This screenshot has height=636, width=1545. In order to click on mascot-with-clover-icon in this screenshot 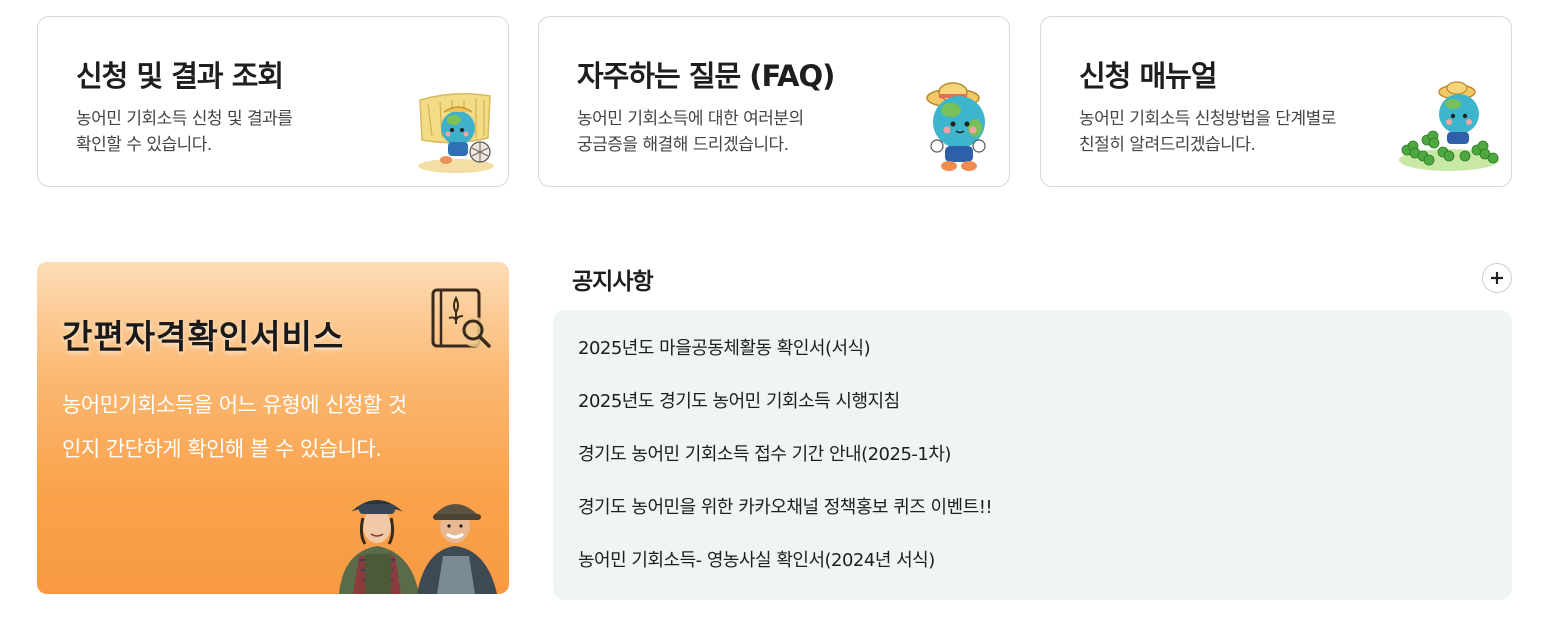, I will do `click(1448, 129)`.